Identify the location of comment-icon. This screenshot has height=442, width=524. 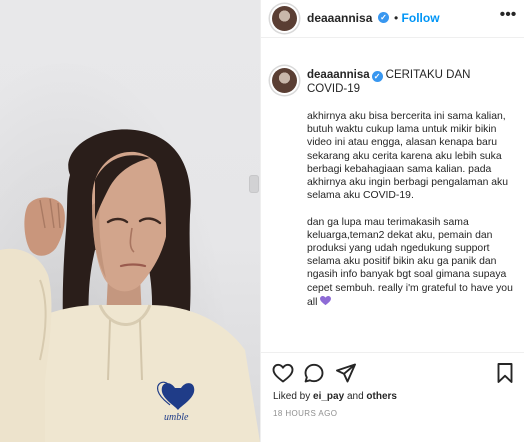
(314, 373).